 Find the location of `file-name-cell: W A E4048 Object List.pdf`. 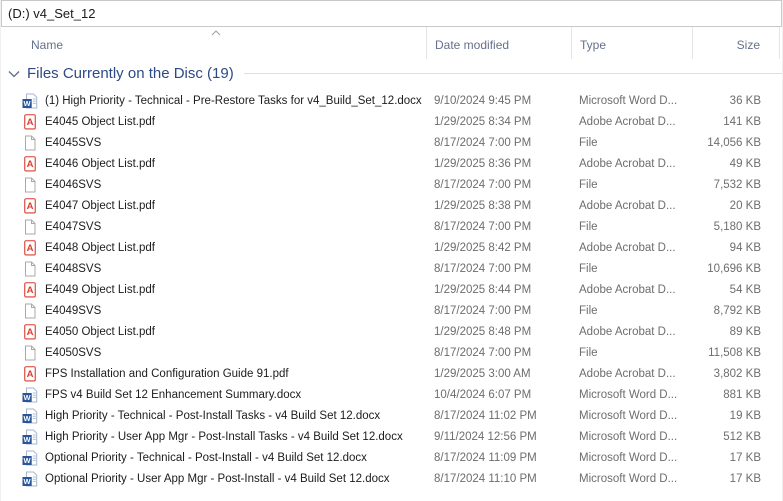

file-name-cell: W A E4048 Object List.pdf is located at coordinates (213, 247).